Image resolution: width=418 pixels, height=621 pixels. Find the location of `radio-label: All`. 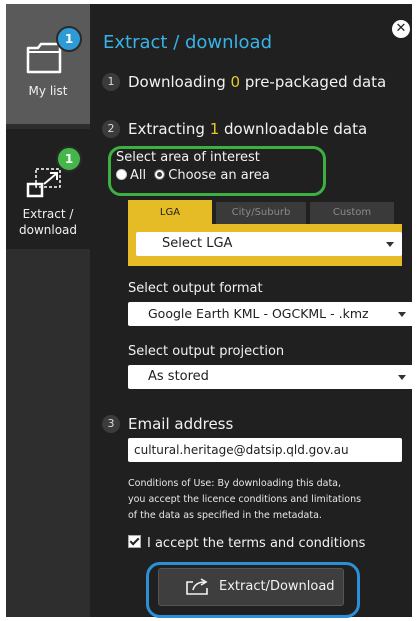

radio-label: All is located at coordinates (138, 175).